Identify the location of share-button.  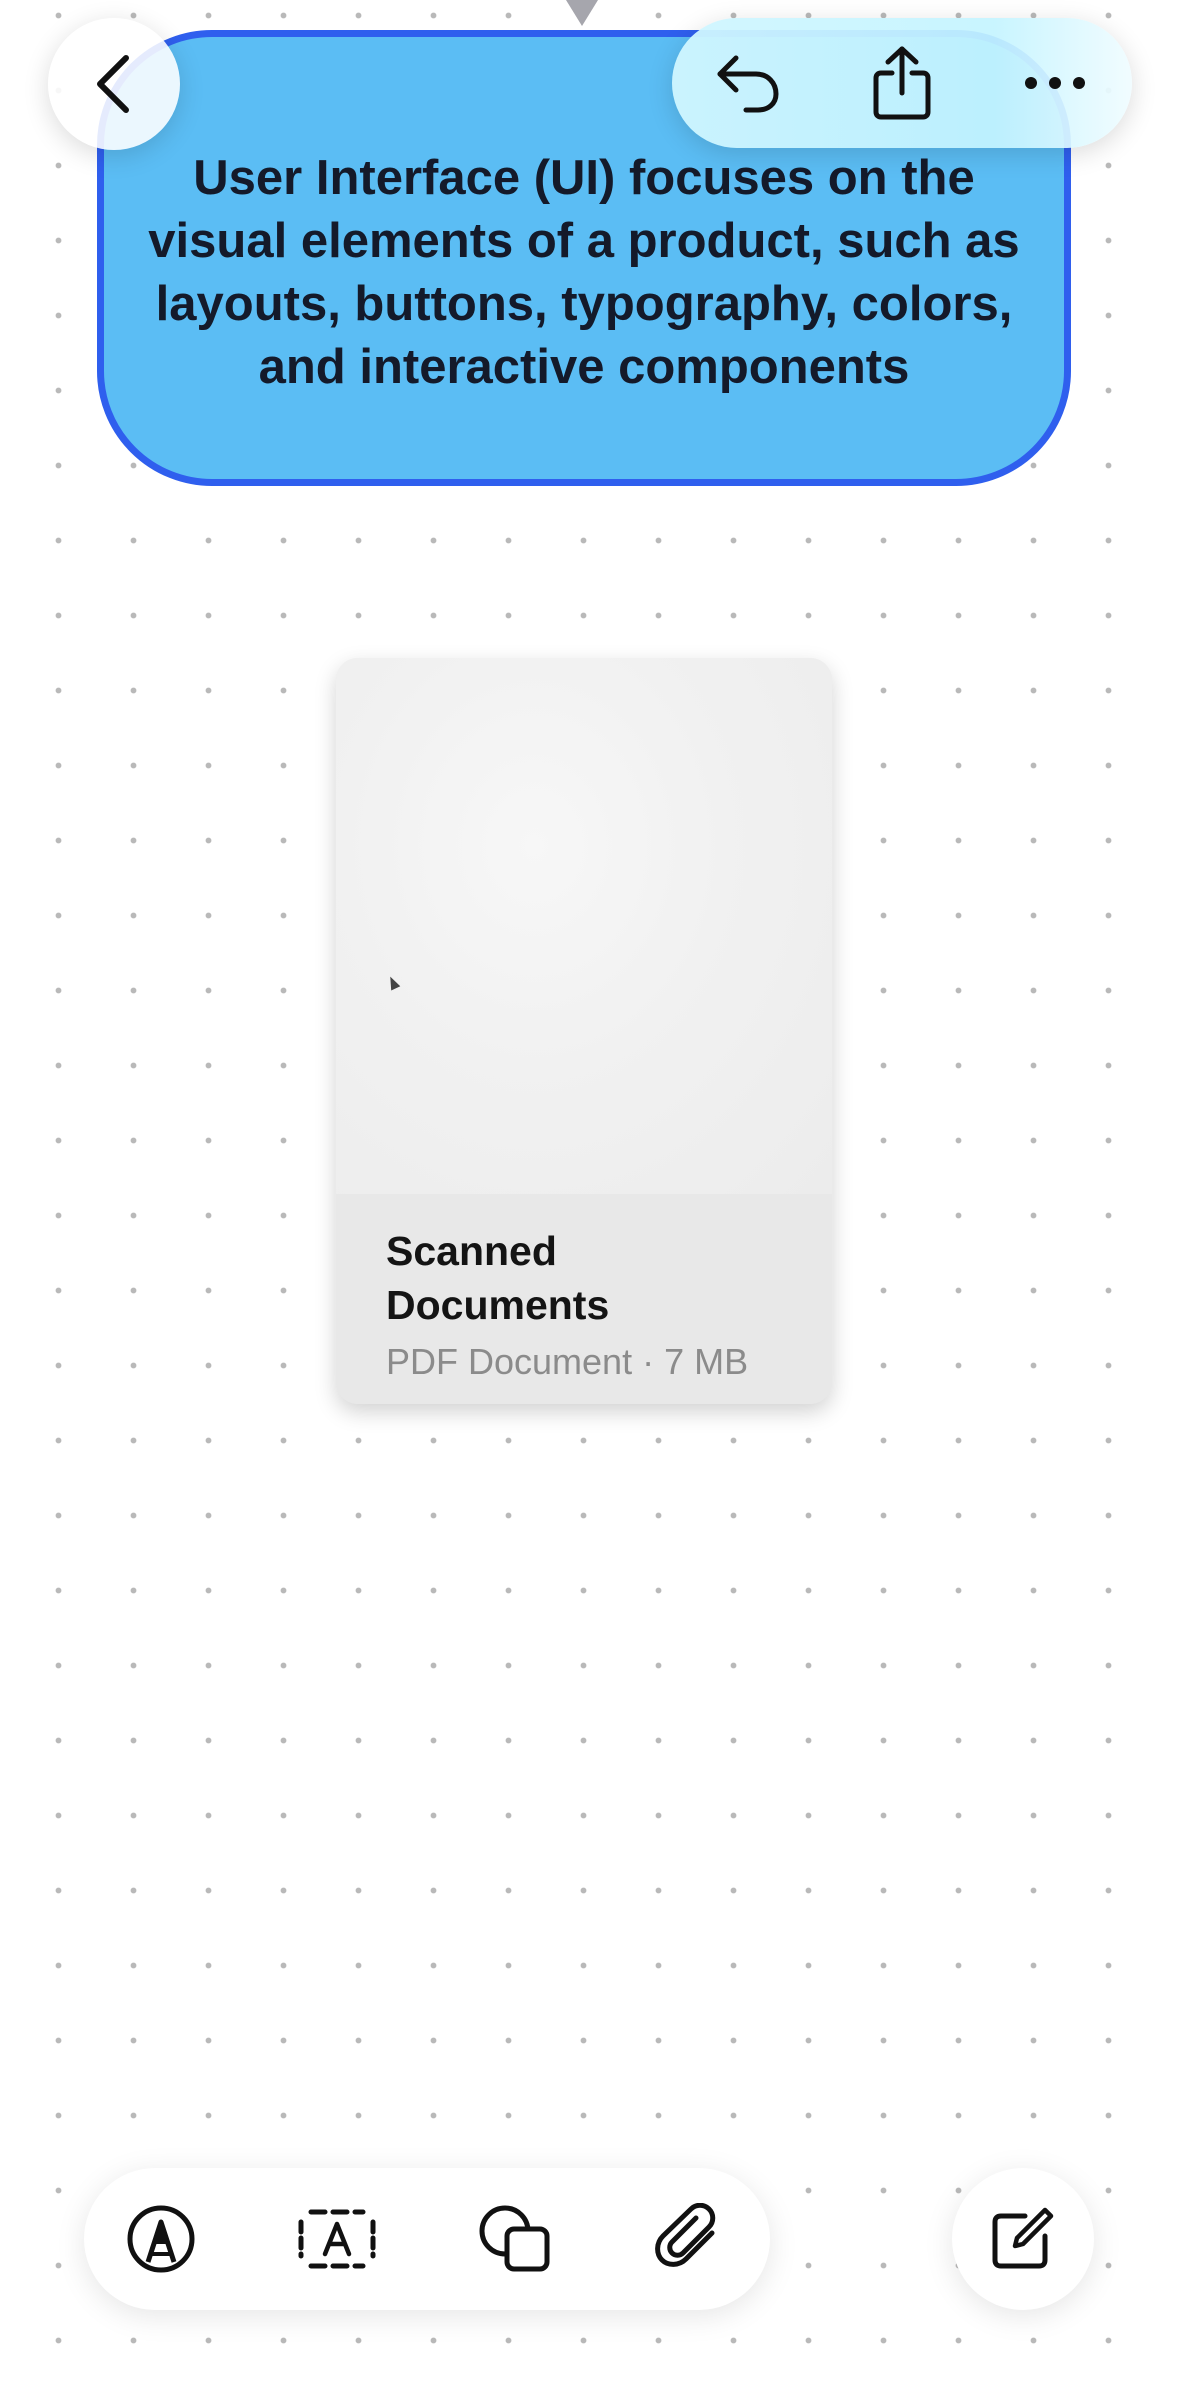
(901, 83).